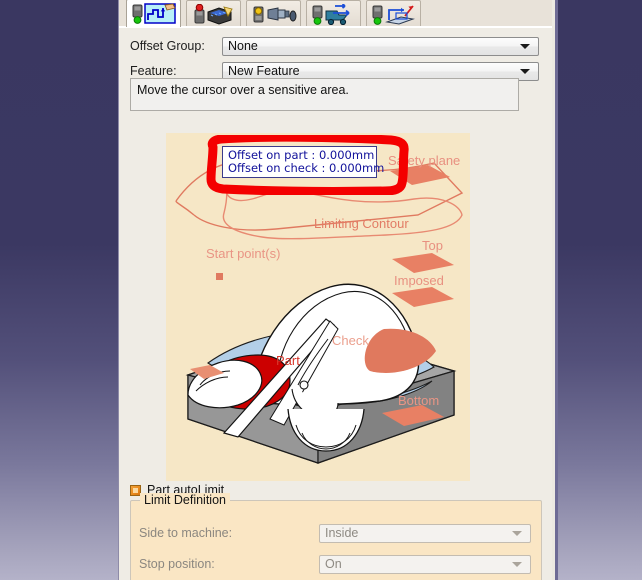  Describe the element at coordinates (167, 46) in the screenshot. I see `offset-group-label: Offset Group:` at that location.